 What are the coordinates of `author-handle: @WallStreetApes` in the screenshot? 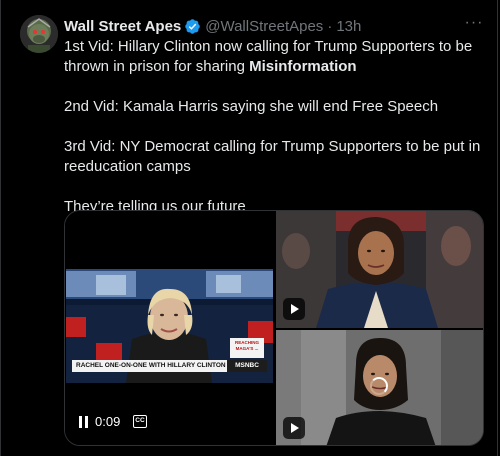 It's located at (264, 26).